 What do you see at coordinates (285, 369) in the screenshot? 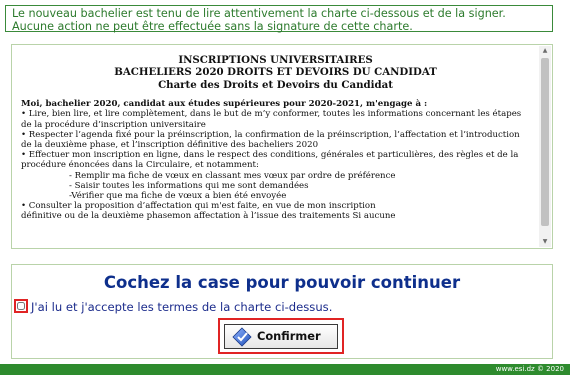
I see `footer-bar: www.esi.dz © 2020` at bounding box center [285, 369].